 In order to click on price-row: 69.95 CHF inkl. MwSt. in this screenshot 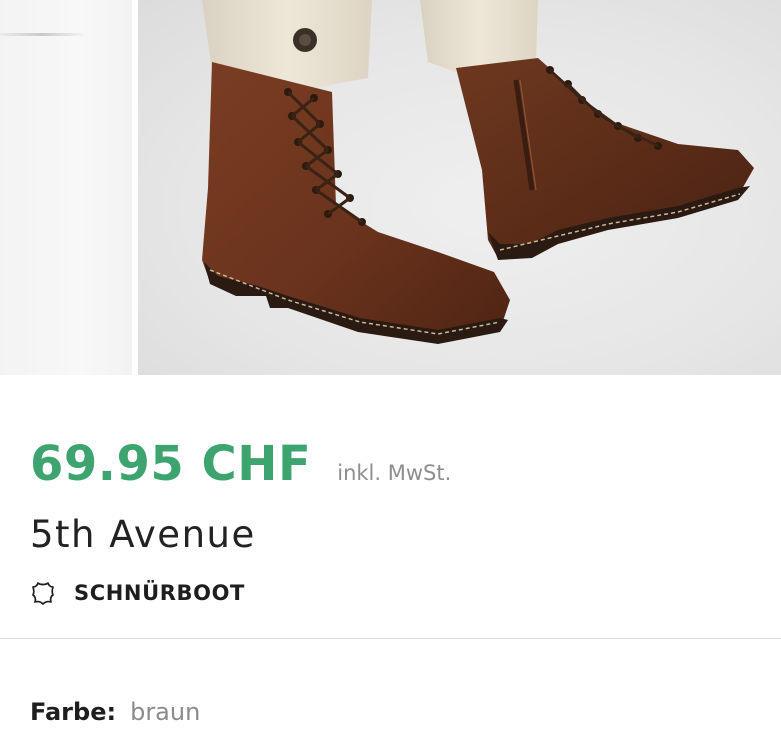, I will do `click(240, 464)`.